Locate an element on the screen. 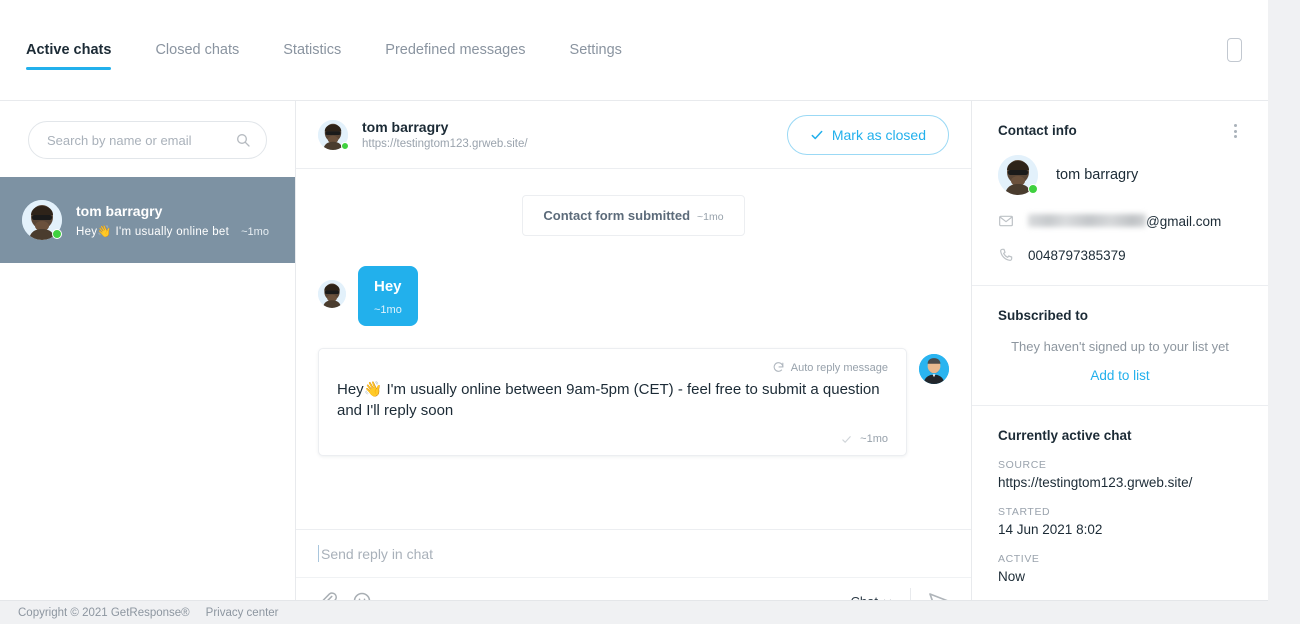  list-item-time: ~1mo is located at coordinates (255, 231).